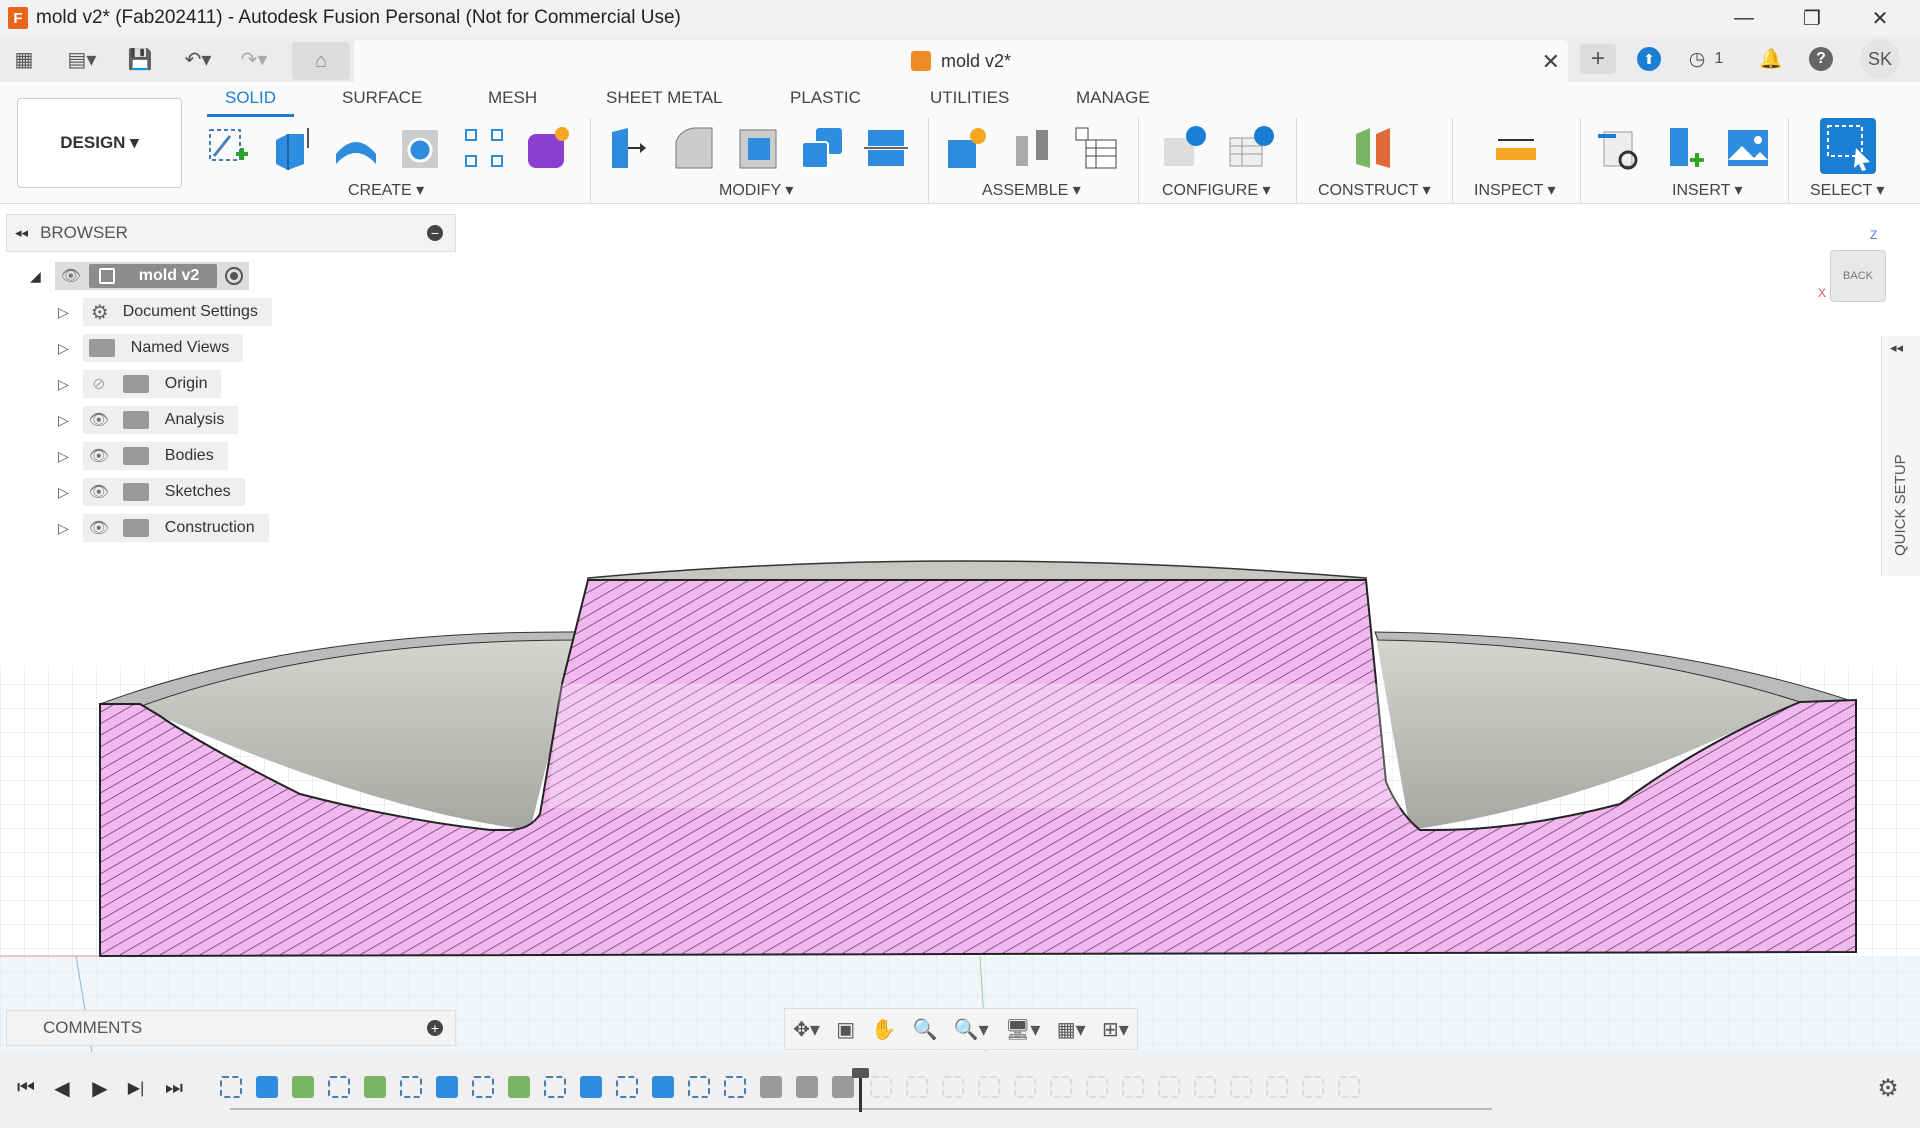  Describe the element at coordinates (1113, 98) in the screenshot. I see `tab-manage: MANAGE` at that location.